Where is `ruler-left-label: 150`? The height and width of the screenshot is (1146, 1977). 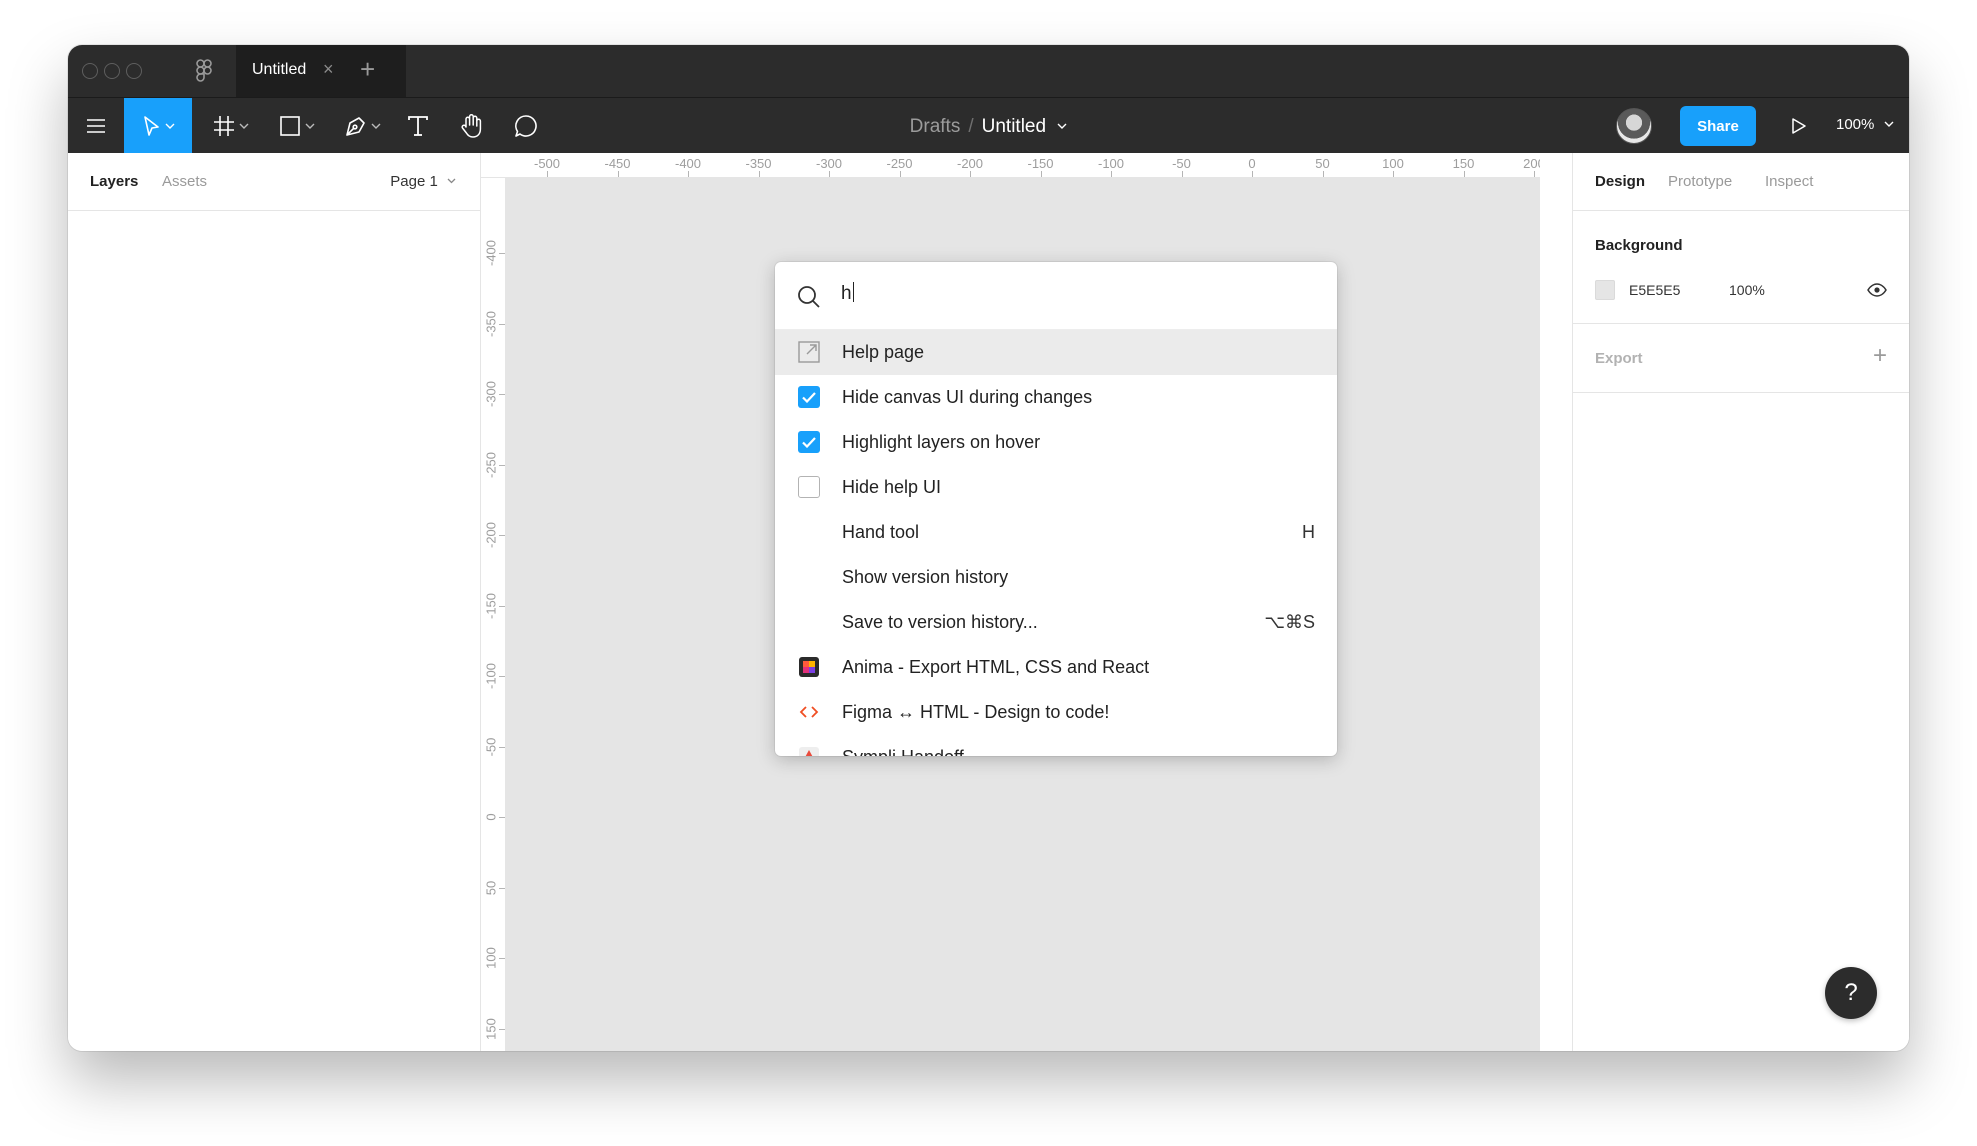
ruler-left-label: 150 is located at coordinates (491, 1028).